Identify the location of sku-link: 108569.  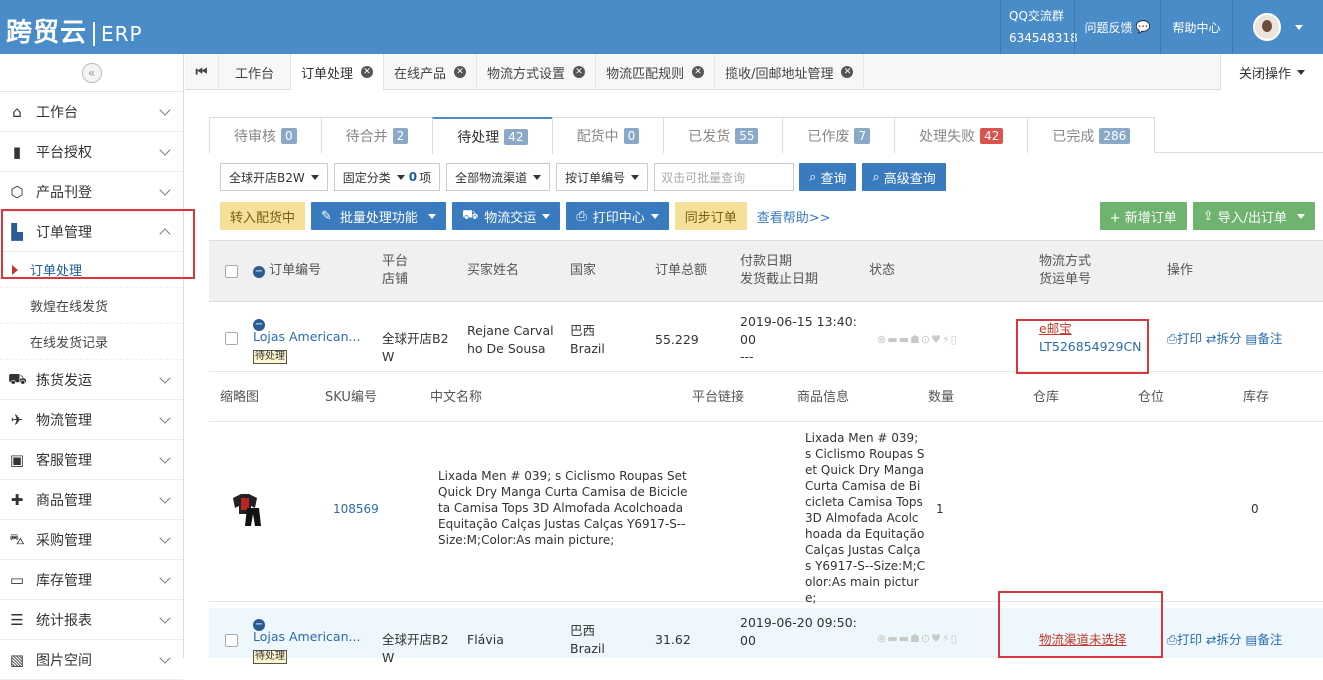
(356, 509).